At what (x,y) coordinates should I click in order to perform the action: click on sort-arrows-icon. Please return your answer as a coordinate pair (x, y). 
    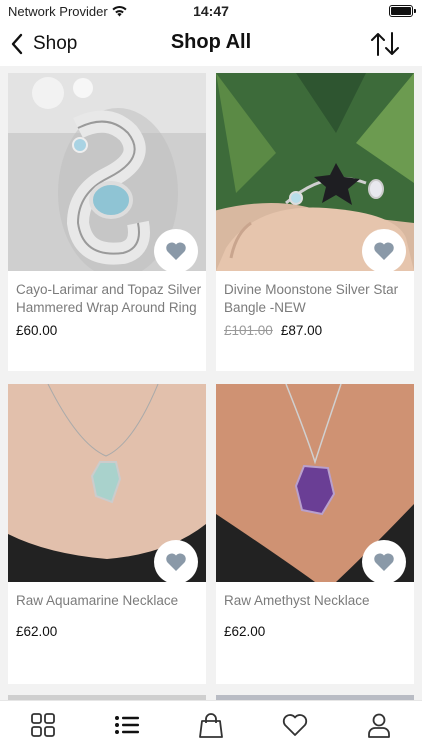
    Looking at the image, I should click on (385, 44).